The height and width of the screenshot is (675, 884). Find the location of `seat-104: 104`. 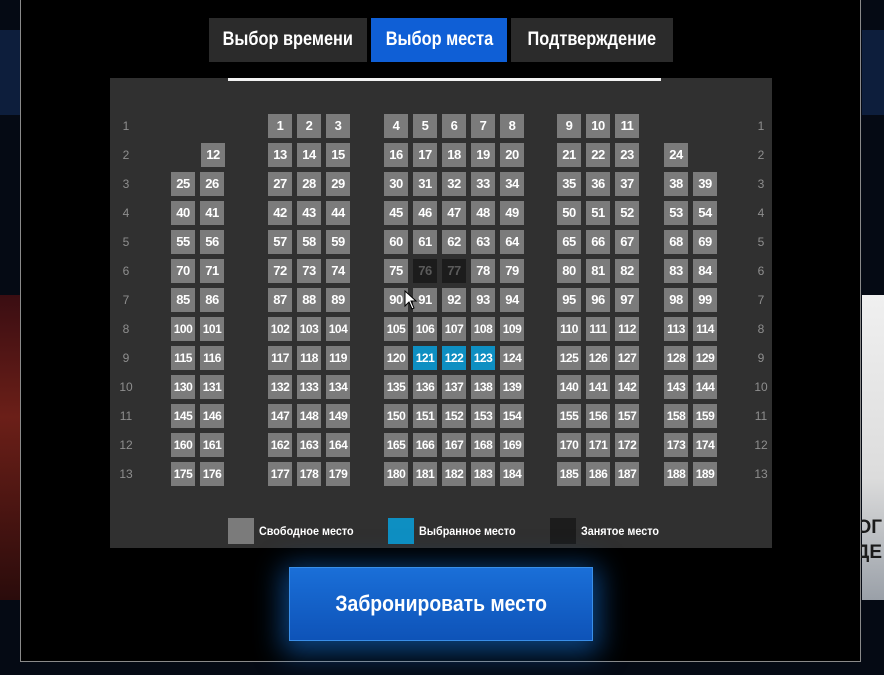

seat-104: 104 is located at coordinates (338, 329).